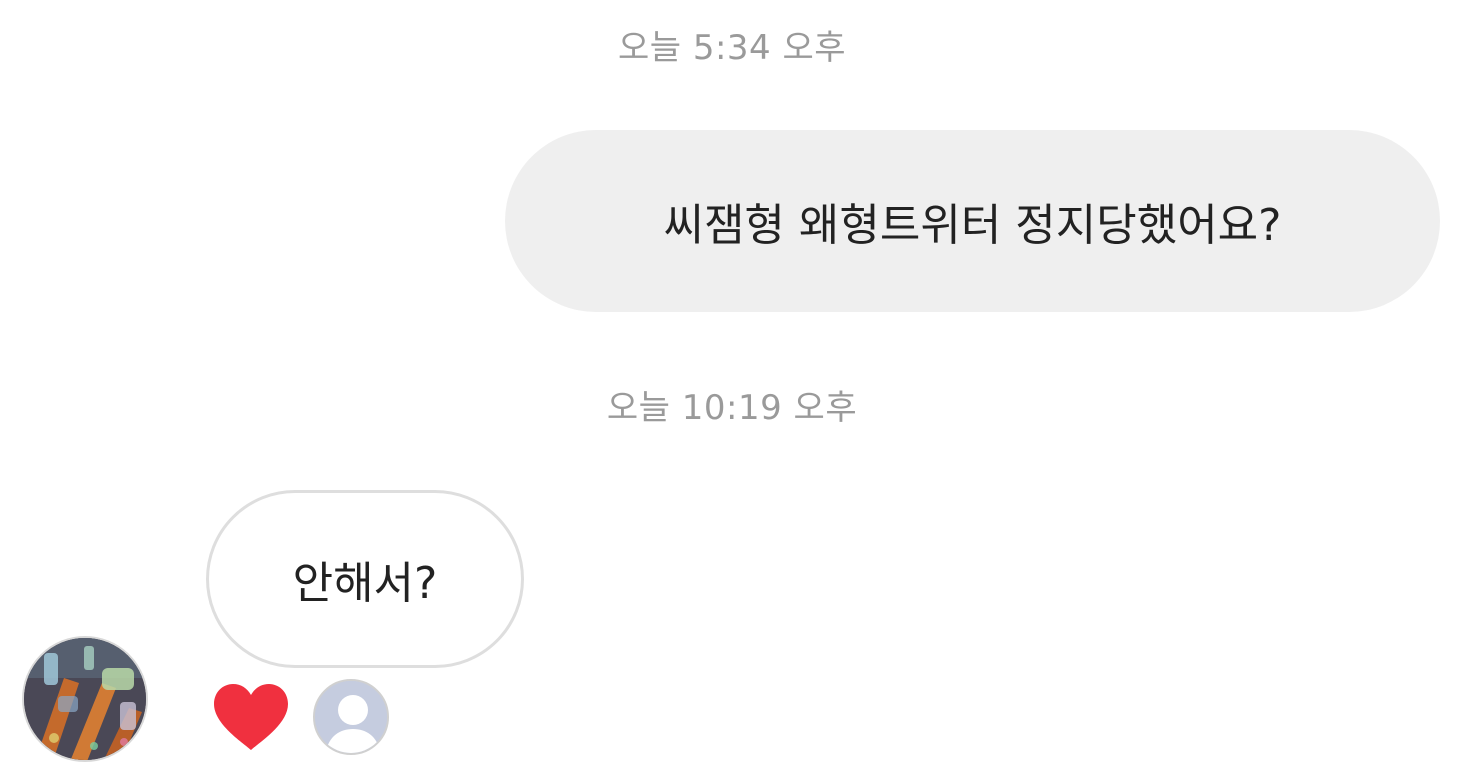  I want to click on sender-avatar-image, so click(85, 699).